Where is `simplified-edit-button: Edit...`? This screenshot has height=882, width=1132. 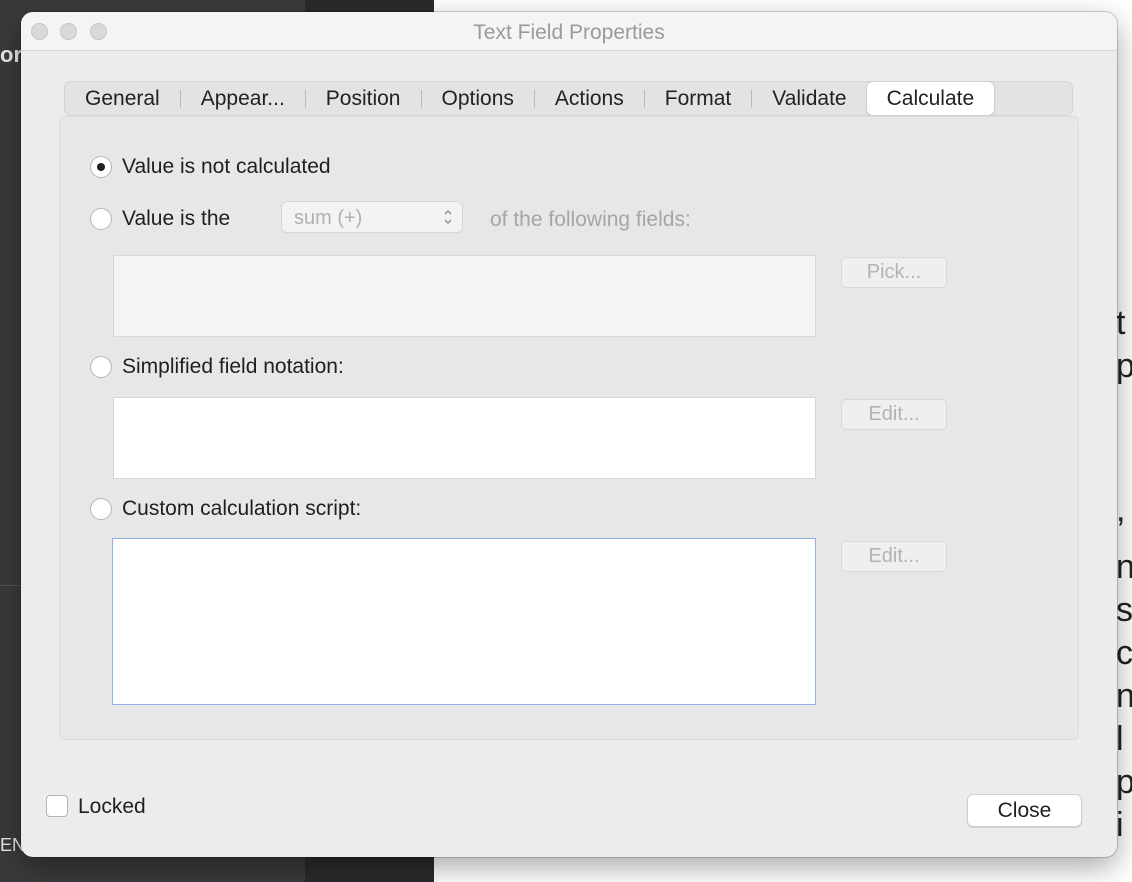
simplified-edit-button: Edit... is located at coordinates (894, 414).